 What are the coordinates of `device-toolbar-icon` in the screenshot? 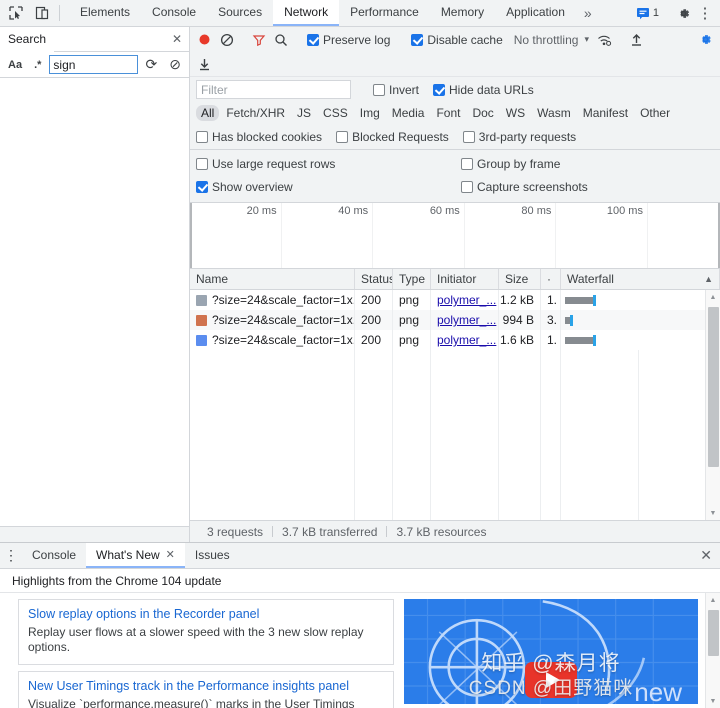 It's located at (42, 13).